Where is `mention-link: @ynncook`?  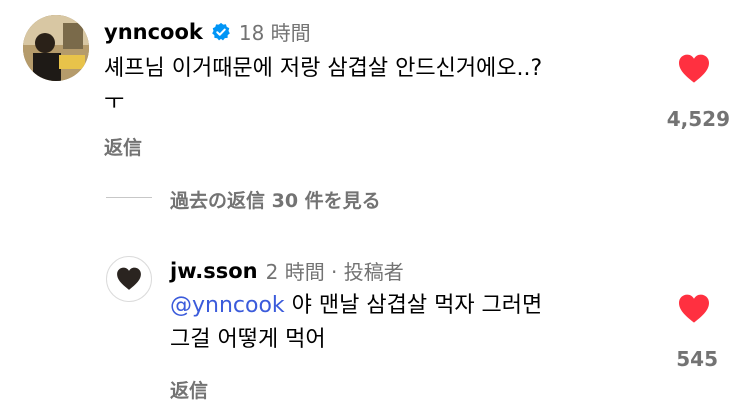
mention-link: @ynncook is located at coordinates (227, 305).